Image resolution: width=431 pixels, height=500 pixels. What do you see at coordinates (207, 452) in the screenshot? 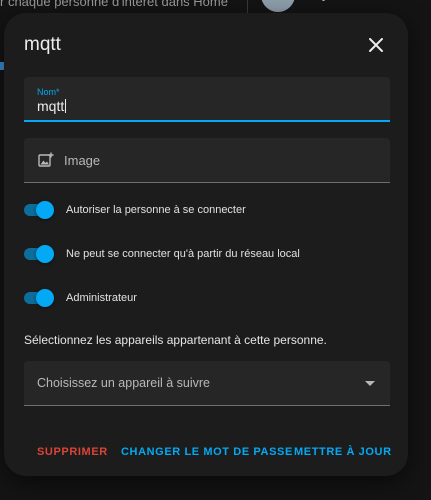
I see `change-password-button: CHANGER LE MOT DE PASSE` at bounding box center [207, 452].